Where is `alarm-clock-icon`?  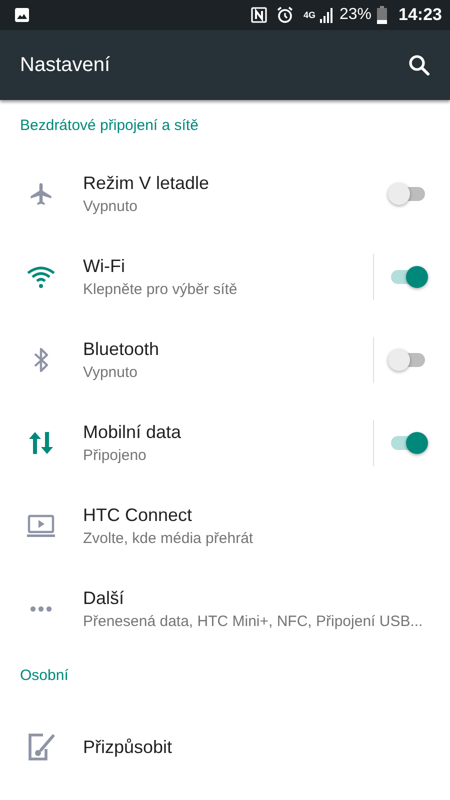
alarm-clock-icon is located at coordinates (285, 15).